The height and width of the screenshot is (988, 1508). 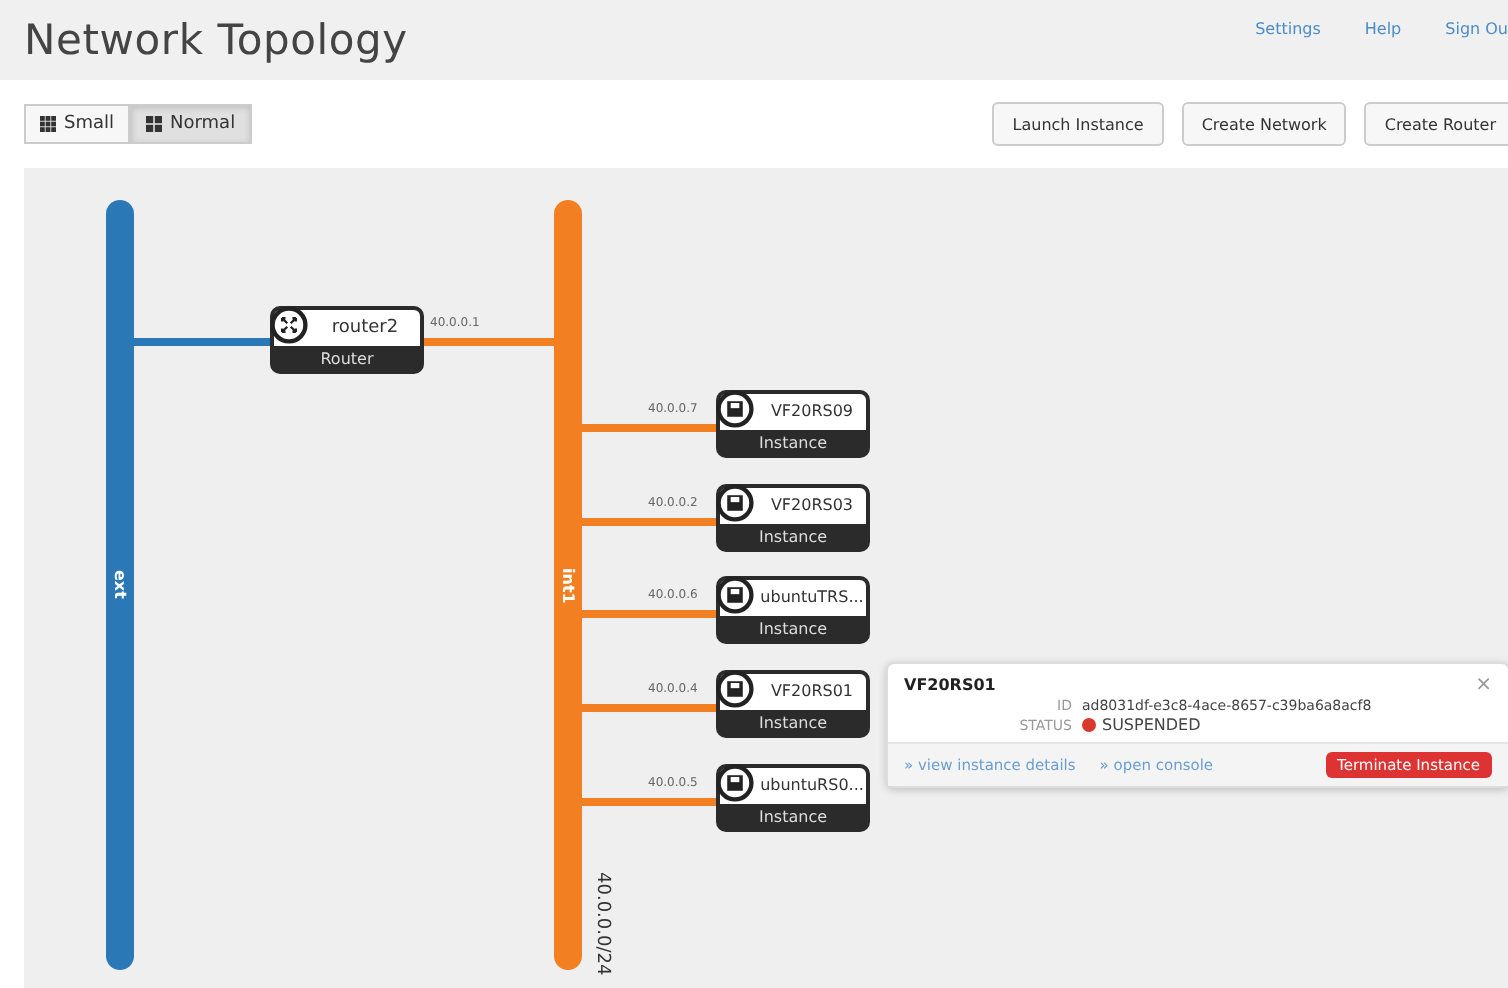 I want to click on view-toggle-button: Small, so click(x=77, y=124).